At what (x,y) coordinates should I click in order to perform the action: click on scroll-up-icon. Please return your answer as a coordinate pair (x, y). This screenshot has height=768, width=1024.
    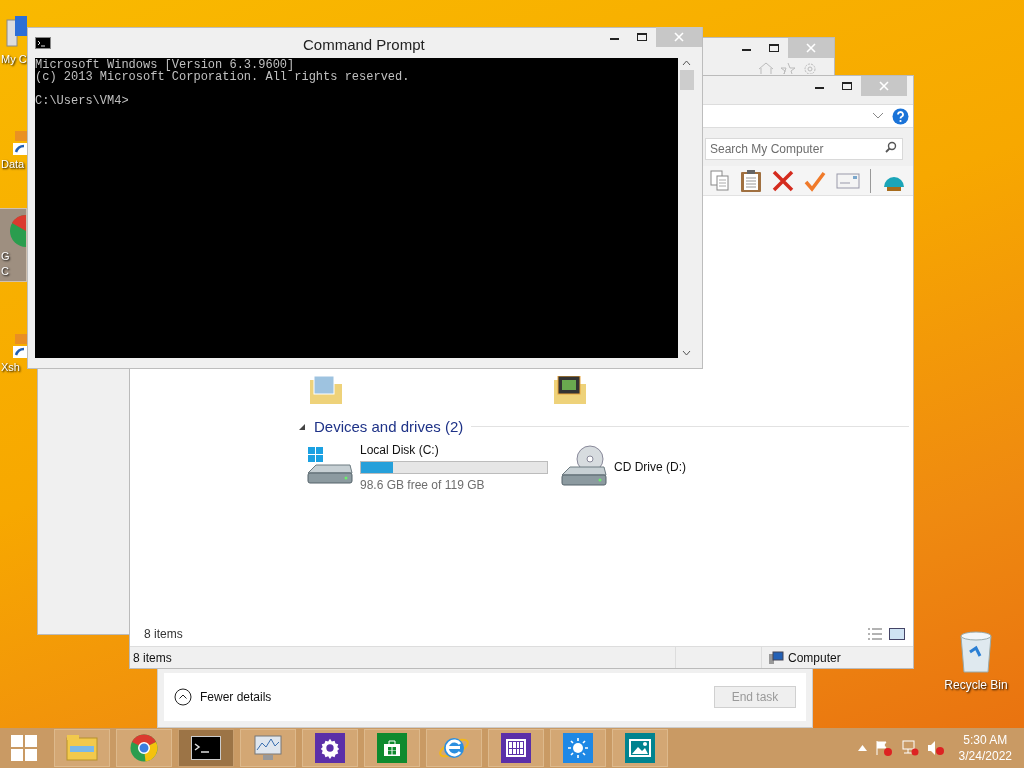
    Looking at the image, I should click on (686, 63).